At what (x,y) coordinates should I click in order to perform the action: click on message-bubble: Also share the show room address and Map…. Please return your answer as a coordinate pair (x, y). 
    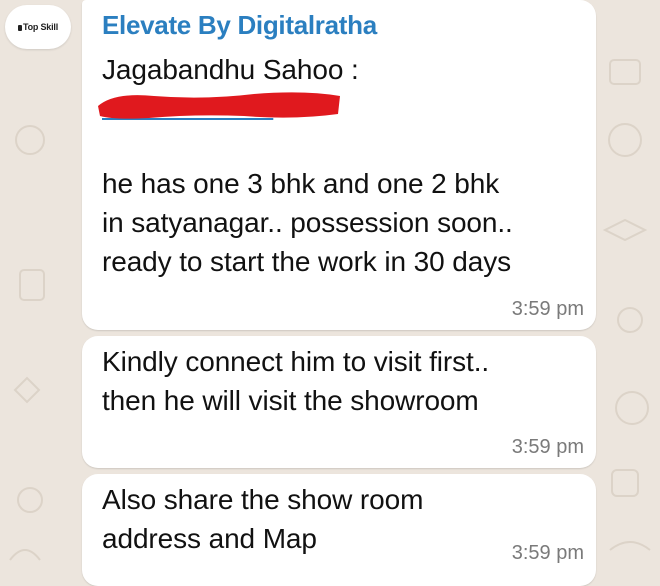
    Looking at the image, I should click on (339, 530).